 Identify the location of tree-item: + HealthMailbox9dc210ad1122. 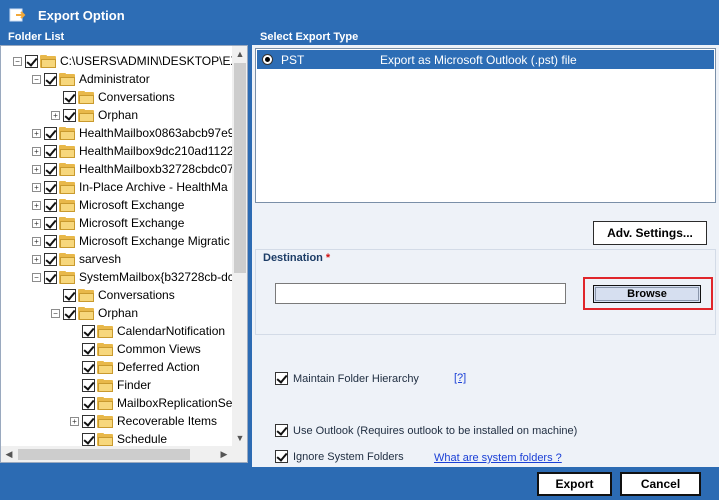
(132, 151).